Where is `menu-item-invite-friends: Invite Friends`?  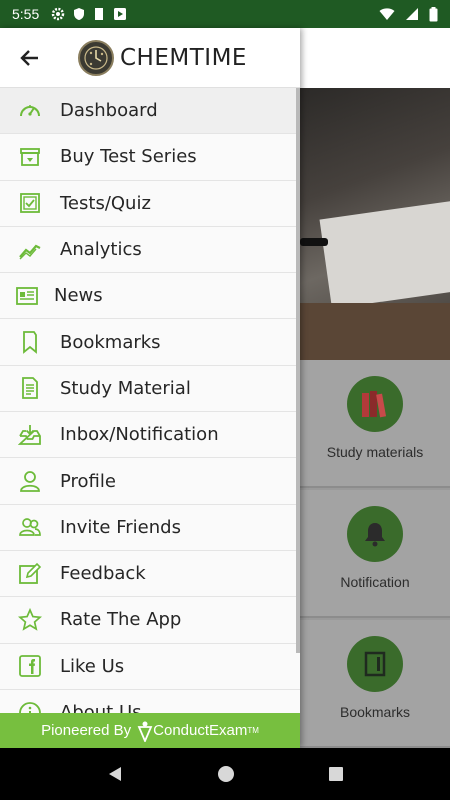
menu-item-invite-friends: Invite Friends is located at coordinates (150, 527).